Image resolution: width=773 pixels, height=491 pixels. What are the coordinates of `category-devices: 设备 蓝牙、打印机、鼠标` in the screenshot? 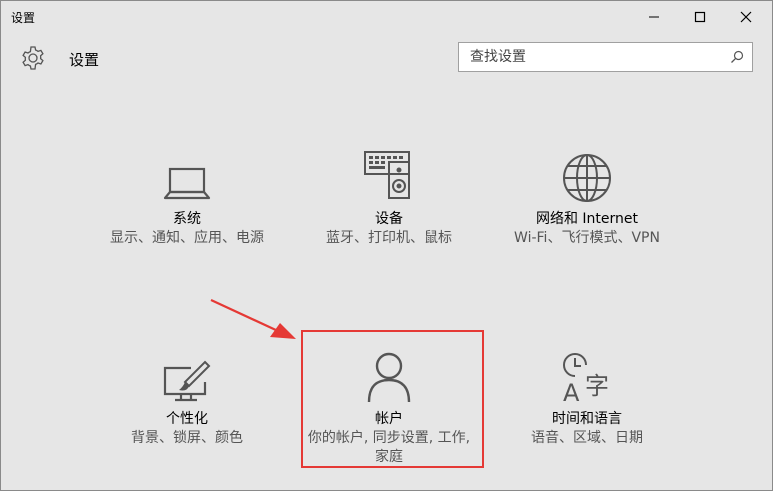 It's located at (389, 196).